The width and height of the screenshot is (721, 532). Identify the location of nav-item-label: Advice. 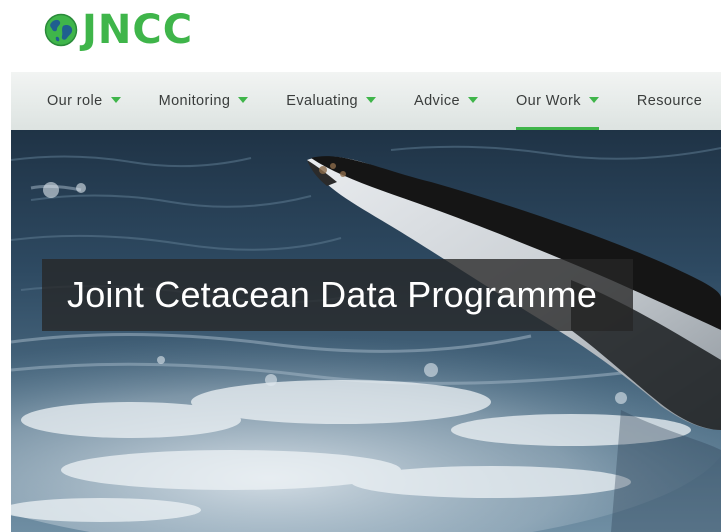
(437, 101).